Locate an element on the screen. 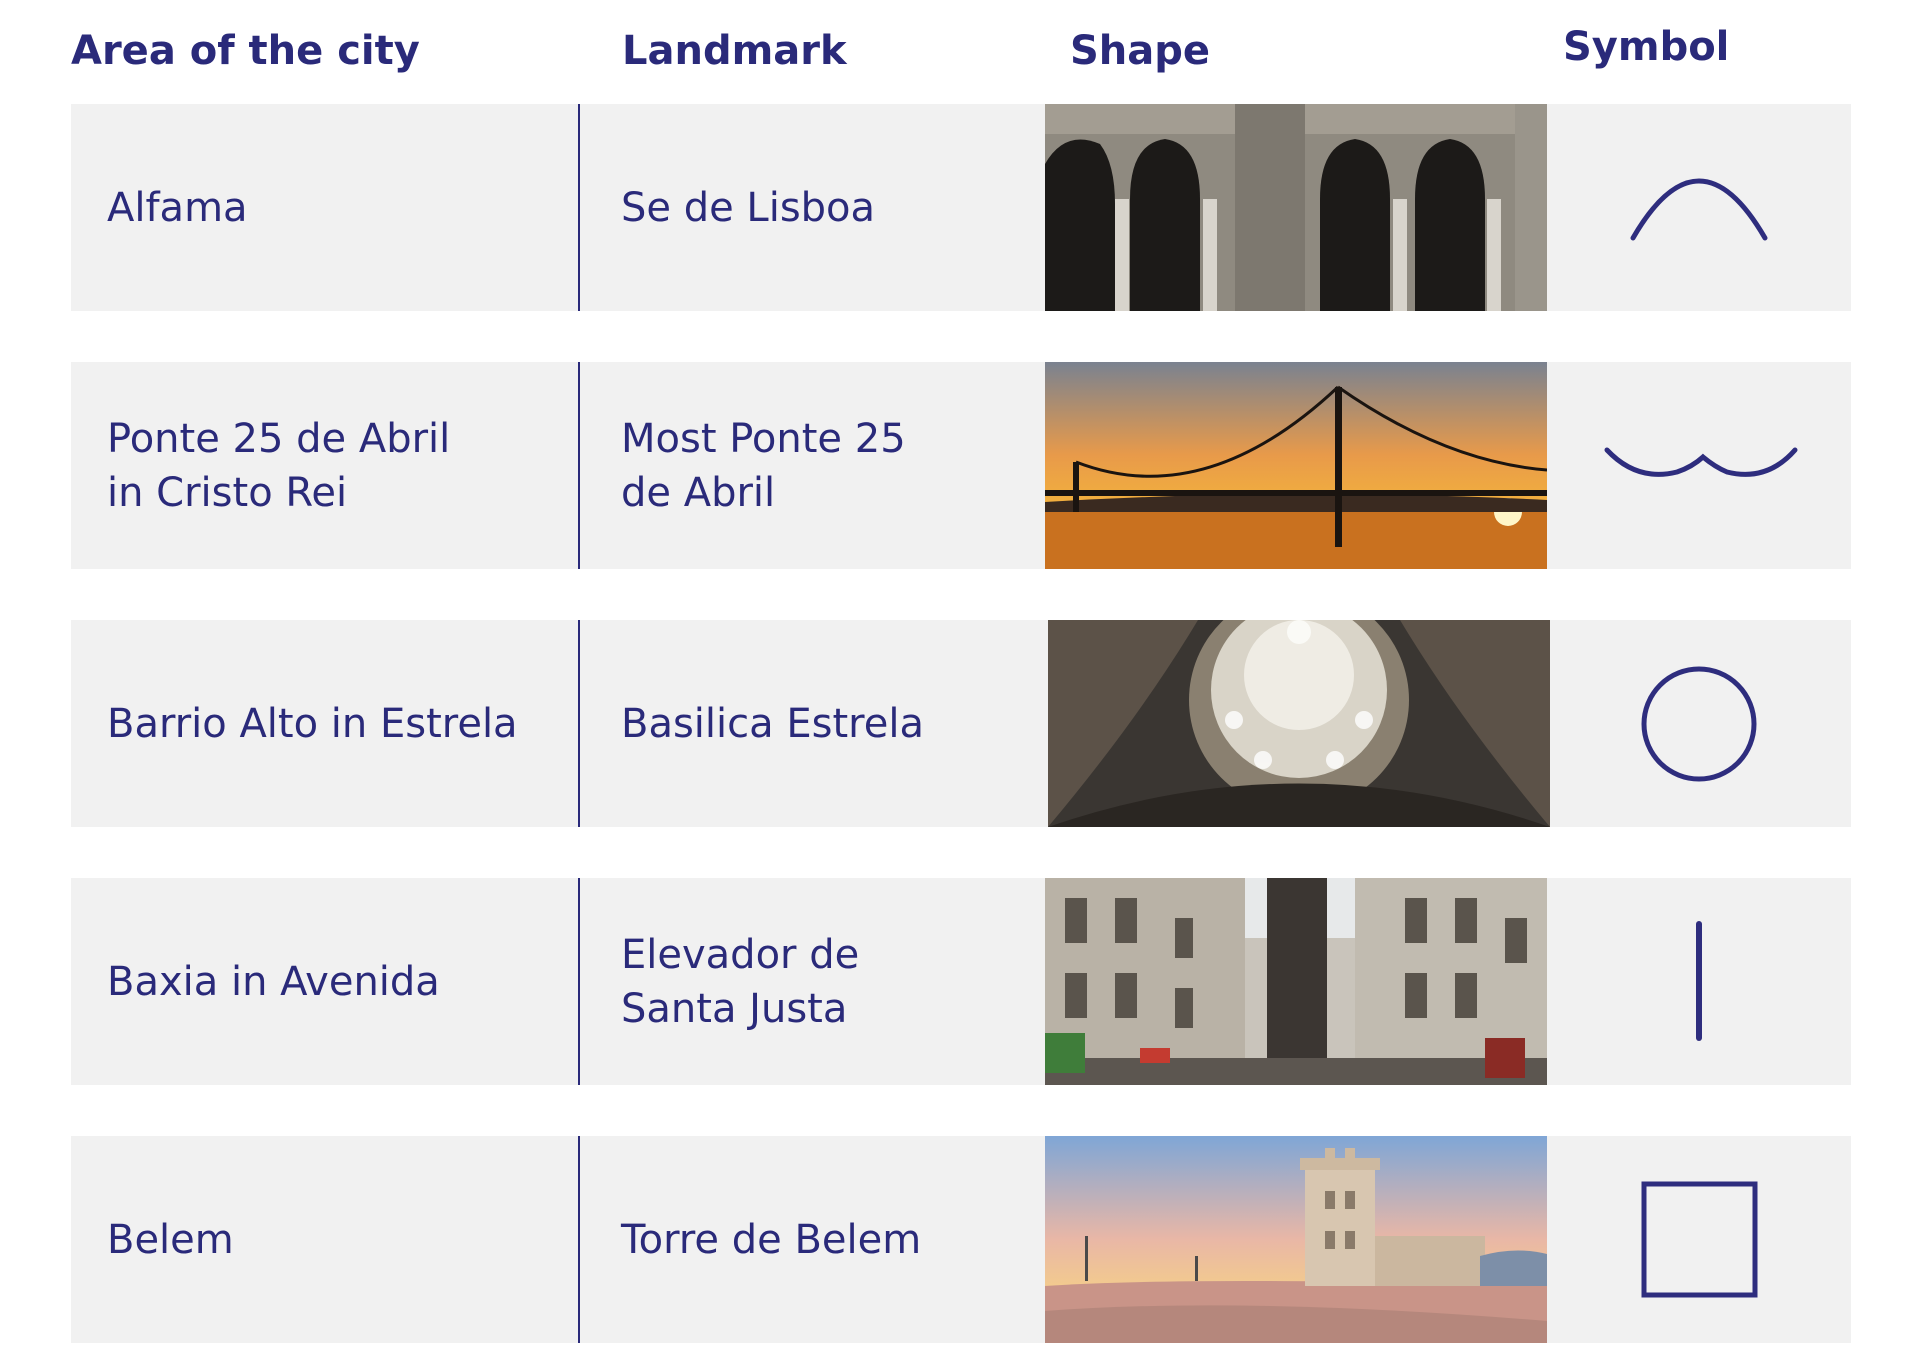 This screenshot has width=1920, height=1357. landmark-cell: Most Ponte 25 de Abril is located at coordinates (763, 465).